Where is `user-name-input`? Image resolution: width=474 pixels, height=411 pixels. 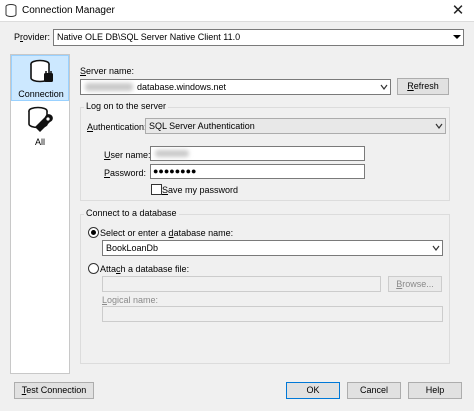 user-name-input is located at coordinates (257, 153).